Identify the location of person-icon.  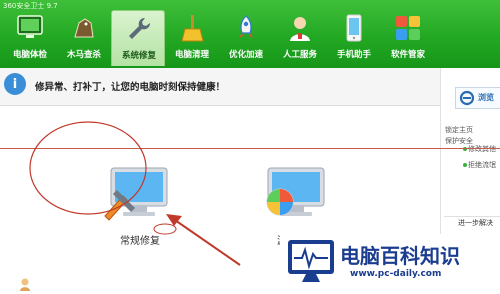
(25, 284).